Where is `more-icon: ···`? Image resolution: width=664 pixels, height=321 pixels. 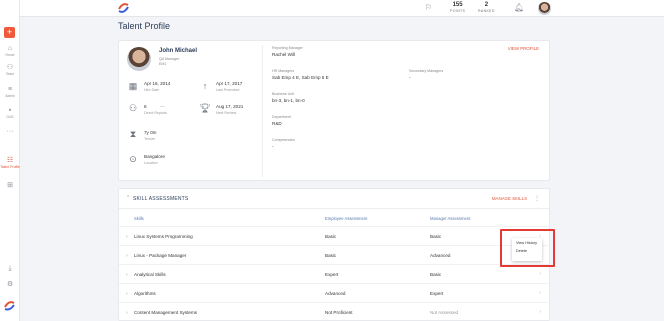 more-icon: ··· is located at coordinates (10, 131).